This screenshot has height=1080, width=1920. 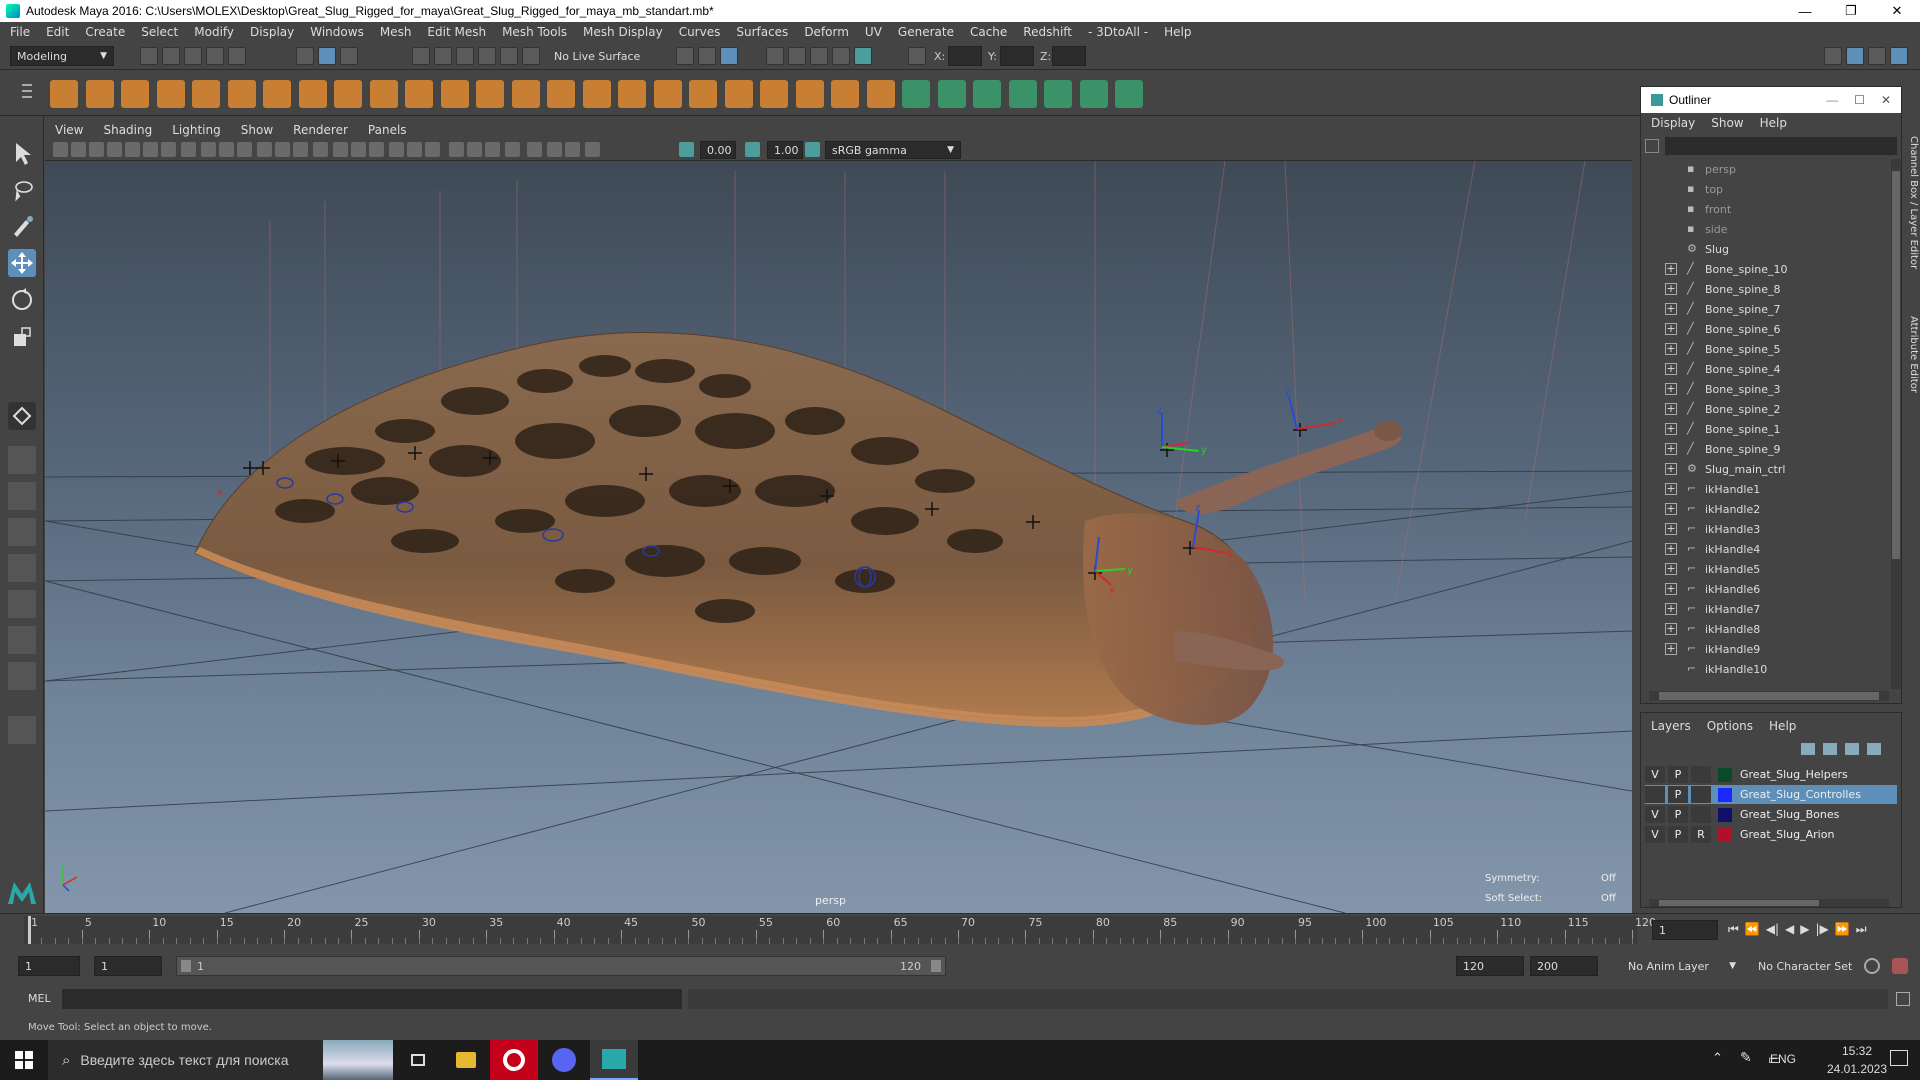 I want to click on exposure-field: 0.00, so click(x=718, y=150).